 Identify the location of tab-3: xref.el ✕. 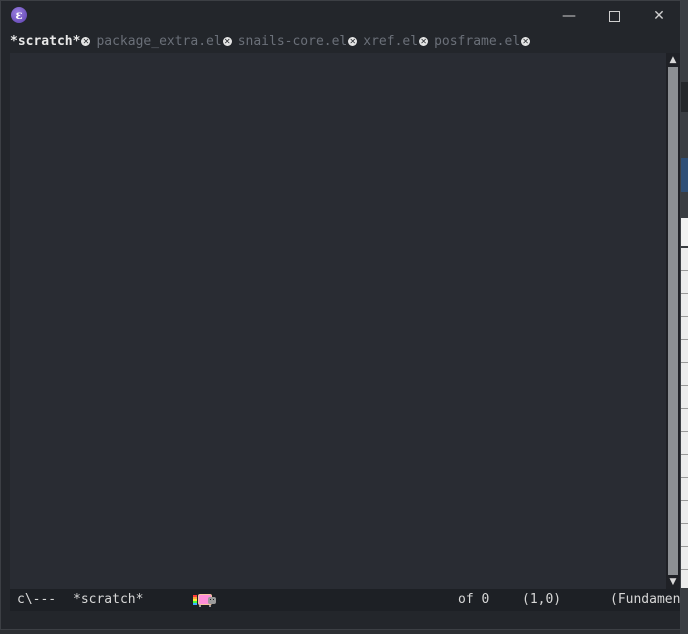
(396, 42).